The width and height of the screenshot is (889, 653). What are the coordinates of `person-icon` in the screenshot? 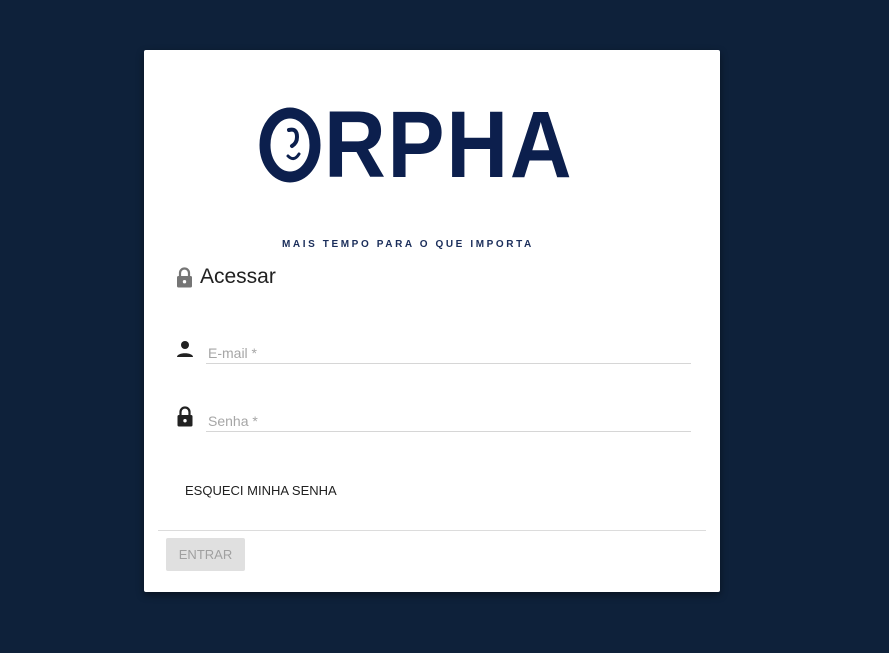 It's located at (185, 349).